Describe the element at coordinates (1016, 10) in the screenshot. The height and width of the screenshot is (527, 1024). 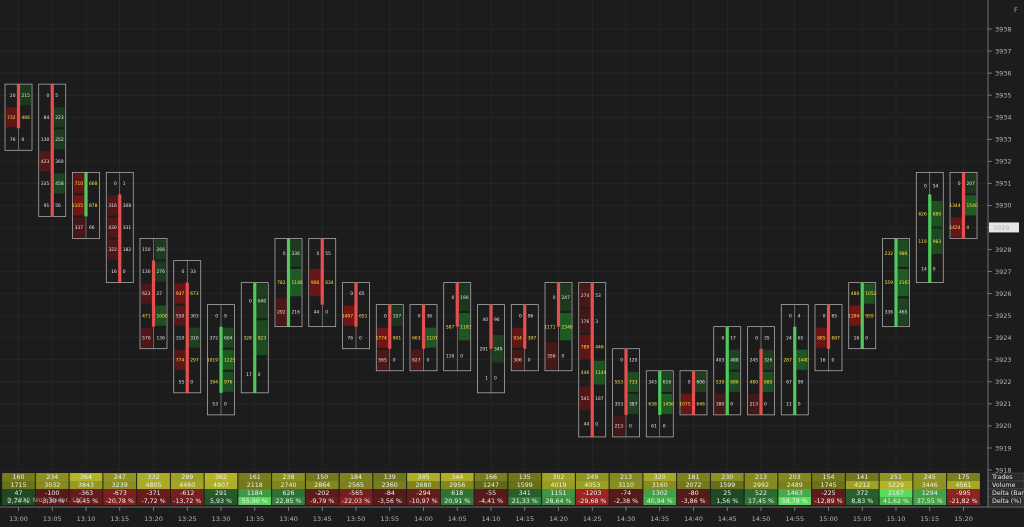
I see `corner-label: F` at that location.